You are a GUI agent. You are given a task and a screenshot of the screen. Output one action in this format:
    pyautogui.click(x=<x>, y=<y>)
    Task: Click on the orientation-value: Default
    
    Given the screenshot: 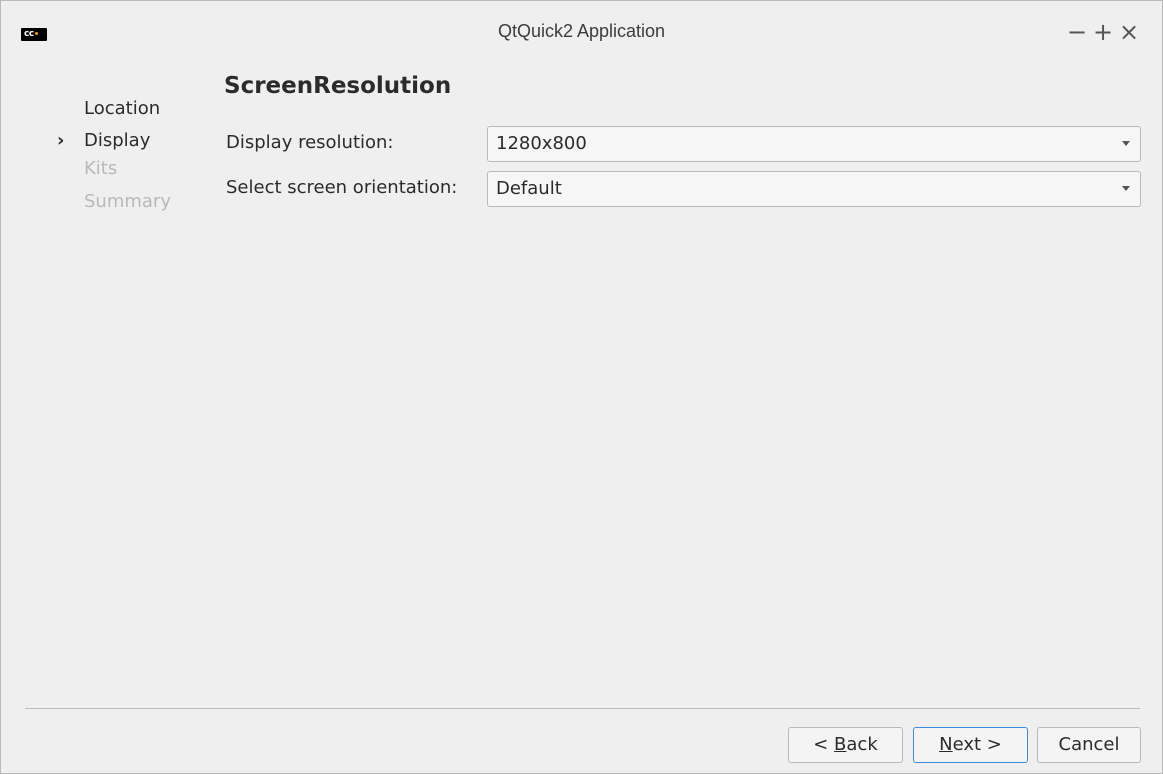 What is the action you would take?
    pyautogui.click(x=529, y=188)
    